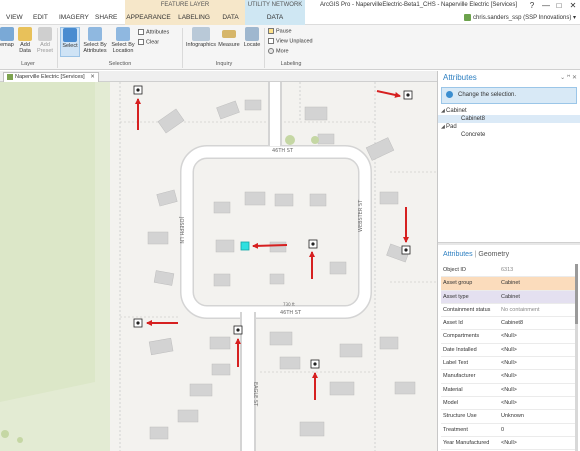  I want to click on street-label: WEBSTER ST, so click(361, 215).